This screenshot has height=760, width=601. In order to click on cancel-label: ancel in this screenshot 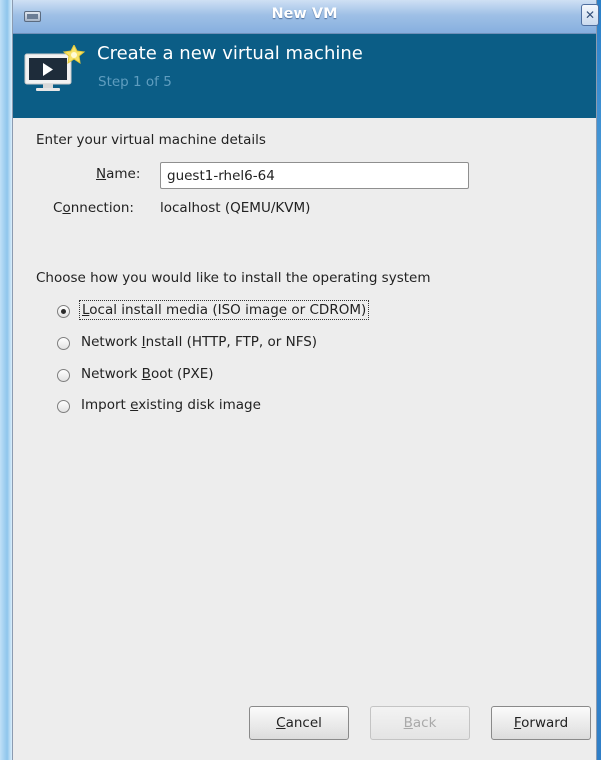, I will do `click(303, 723)`.